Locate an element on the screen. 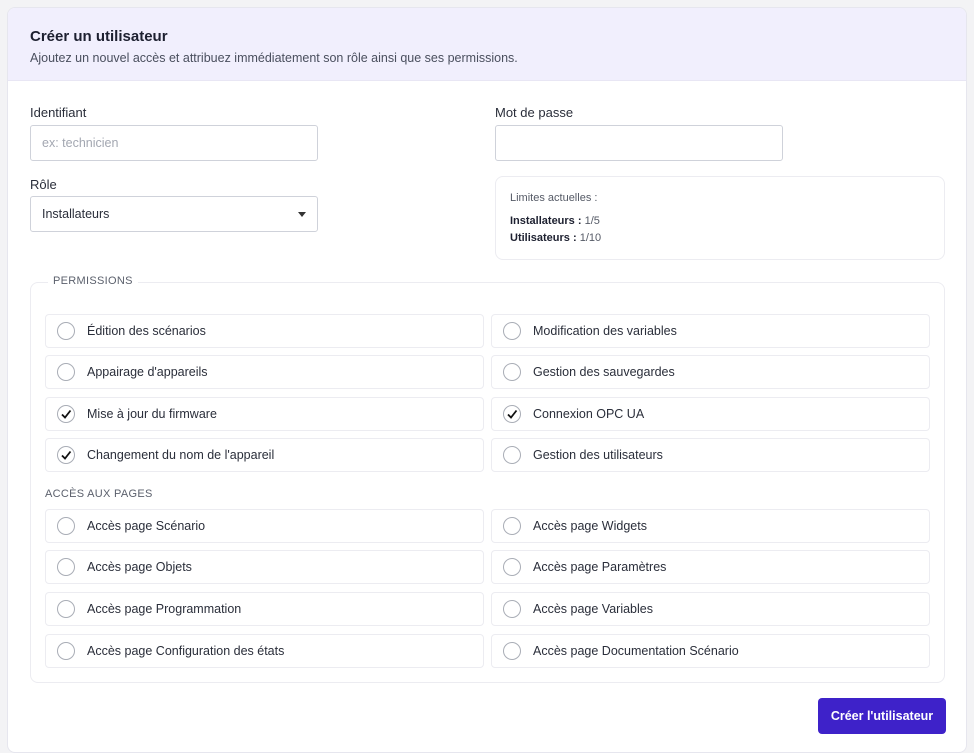  permission-label: Mise à jour du firmware is located at coordinates (152, 414).